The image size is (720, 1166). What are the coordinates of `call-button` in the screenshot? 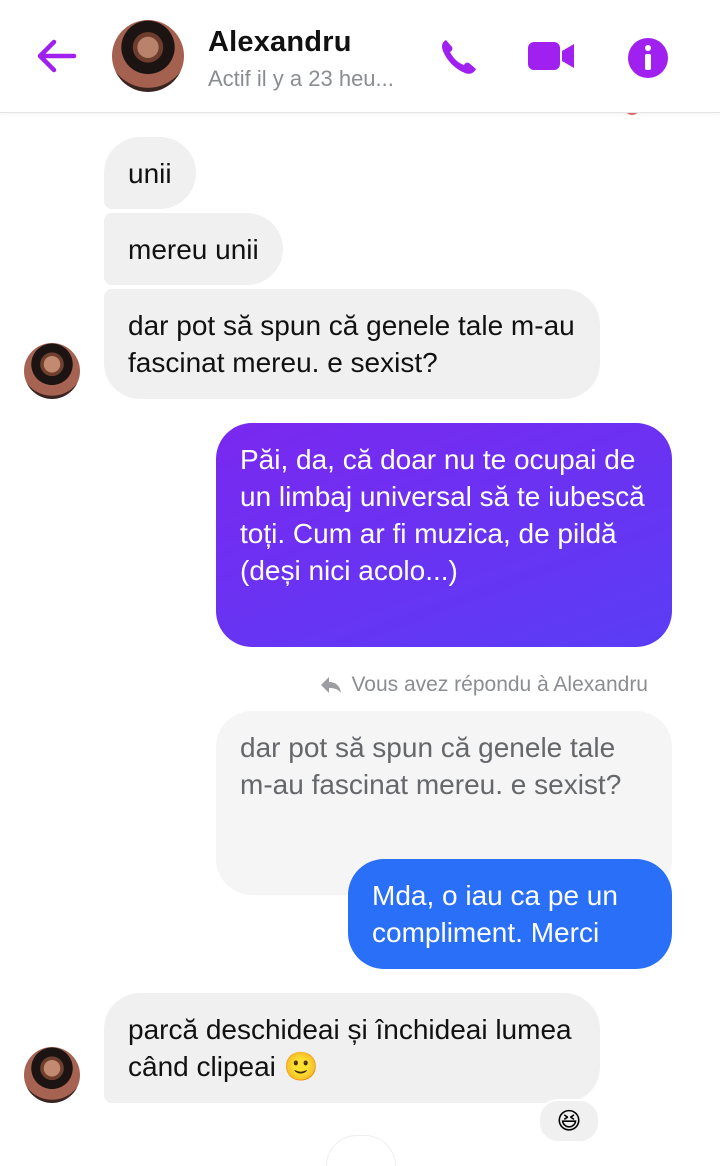 It's located at (458, 56).